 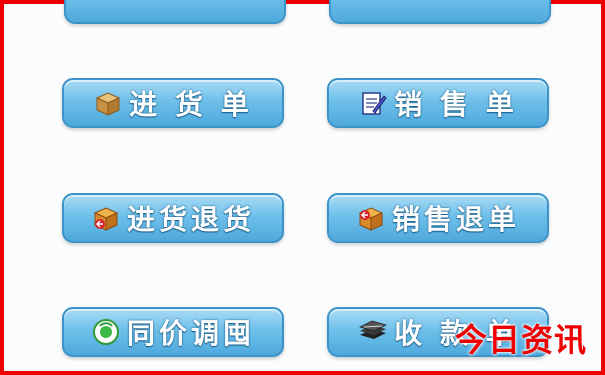 What do you see at coordinates (455, 219) in the screenshot?
I see `sales-return-label: 销售退单` at bounding box center [455, 219].